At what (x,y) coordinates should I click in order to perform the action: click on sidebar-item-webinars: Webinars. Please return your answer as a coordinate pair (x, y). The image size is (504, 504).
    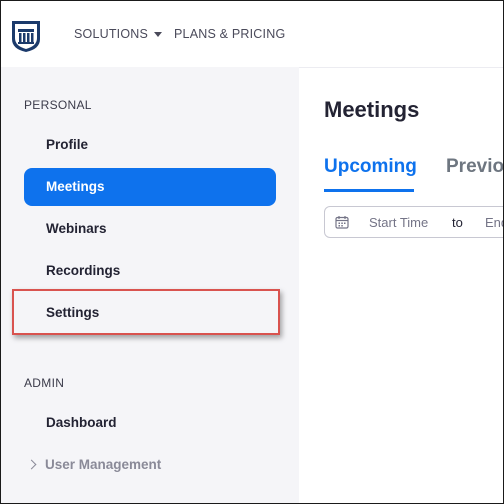
    Looking at the image, I should click on (150, 229).